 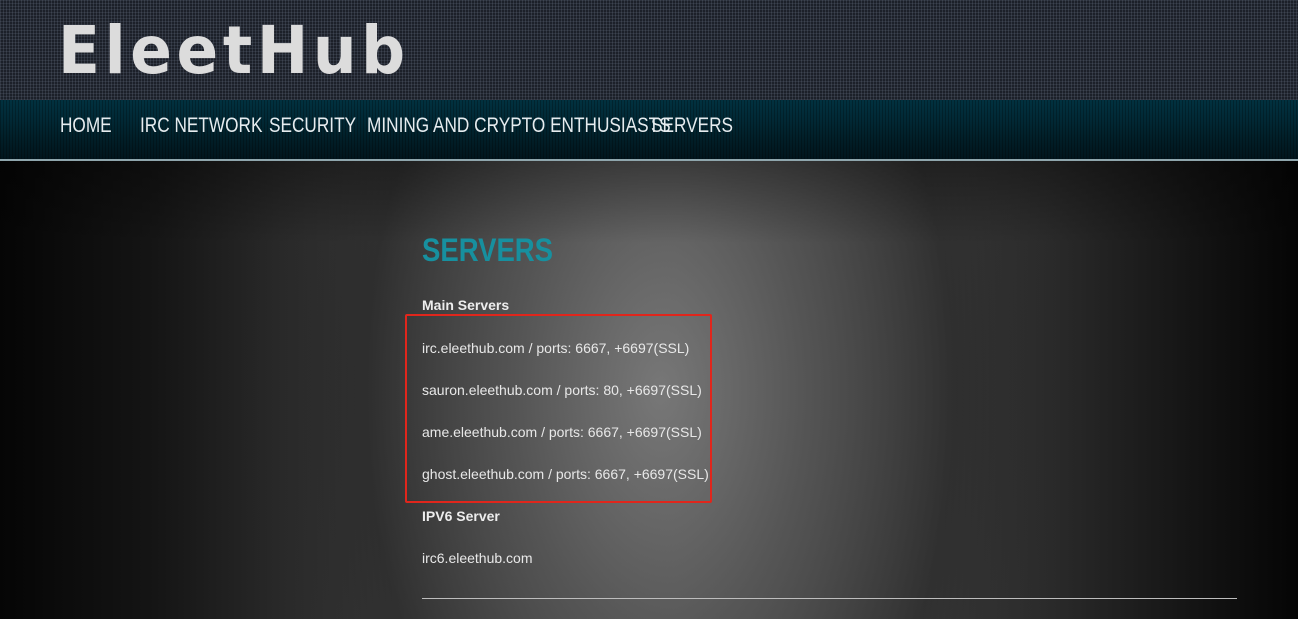 I want to click on nav-item-security: SECURITY, so click(x=312, y=126).